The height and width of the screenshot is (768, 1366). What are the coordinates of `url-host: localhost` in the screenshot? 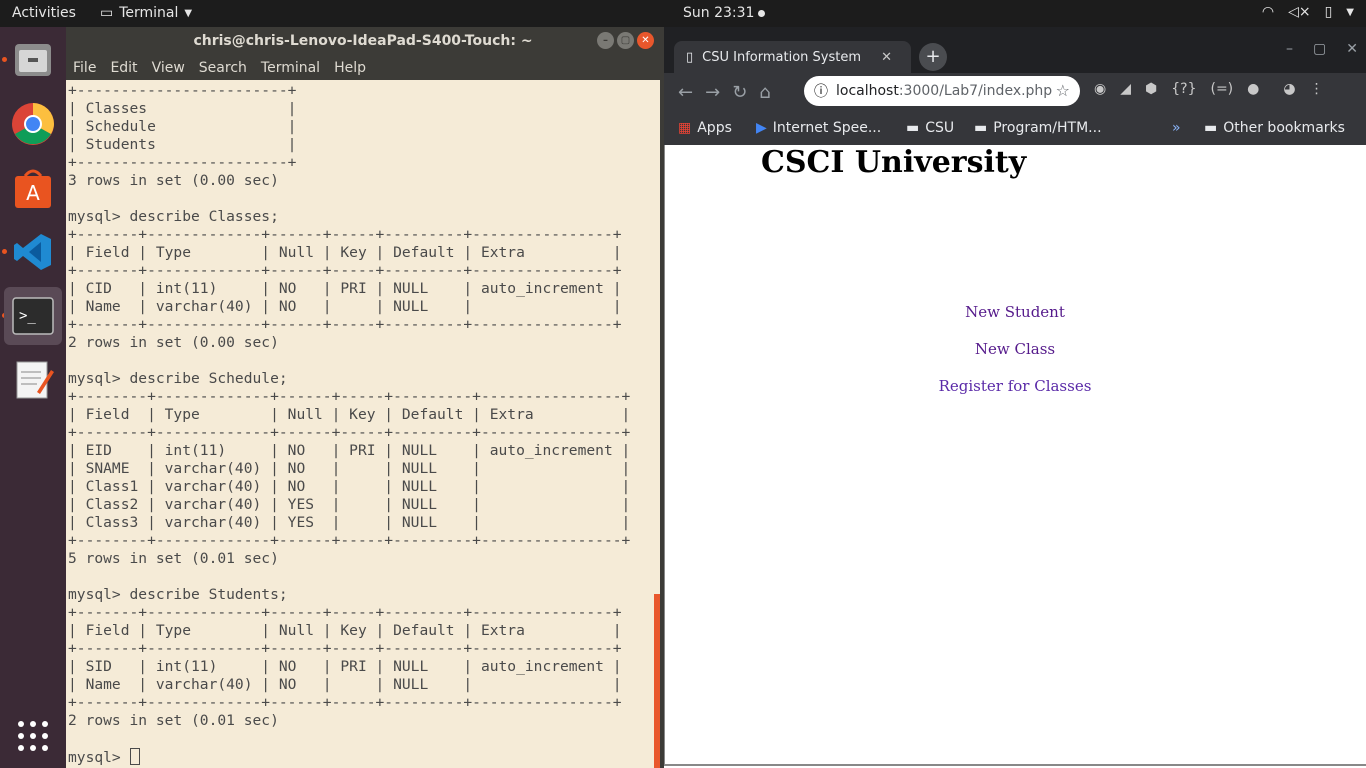 It's located at (867, 91).